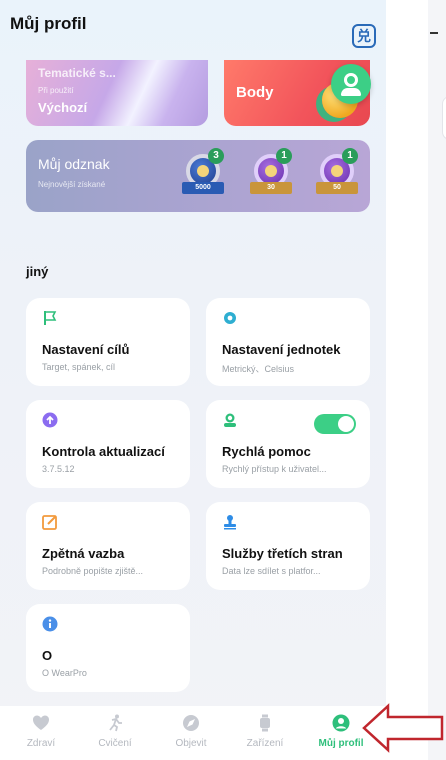  I want to click on nav-health: Zdraví, so click(41, 736).